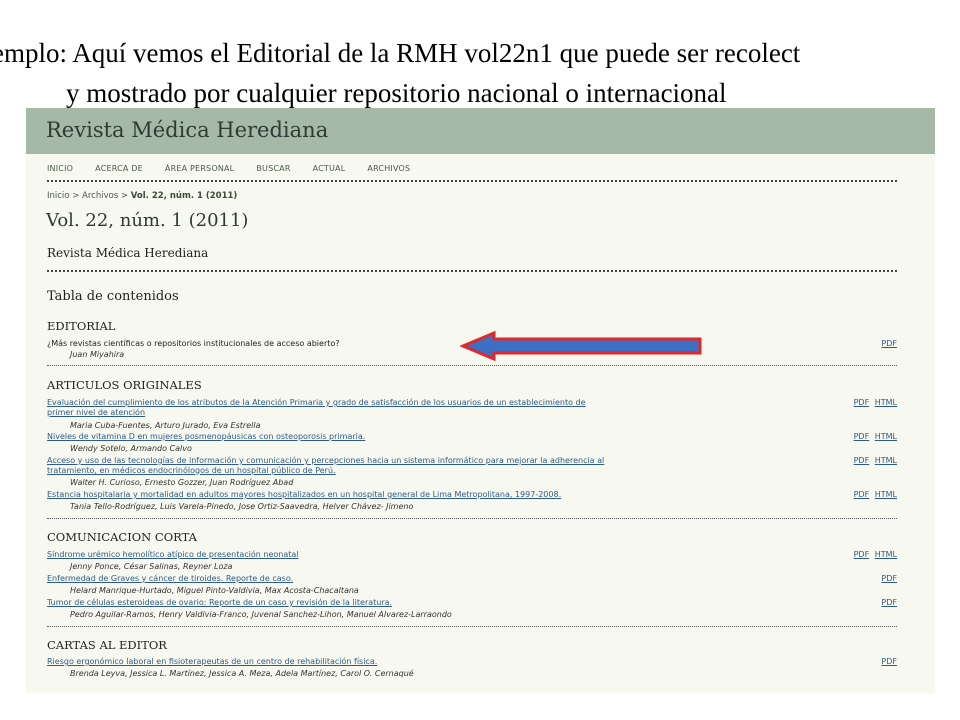 Image resolution: width=960 pixels, height=720 pixels. What do you see at coordinates (184, 196) in the screenshot?
I see `breadcrumb-current: Vol. 22, núm. 1 (2011)` at bounding box center [184, 196].